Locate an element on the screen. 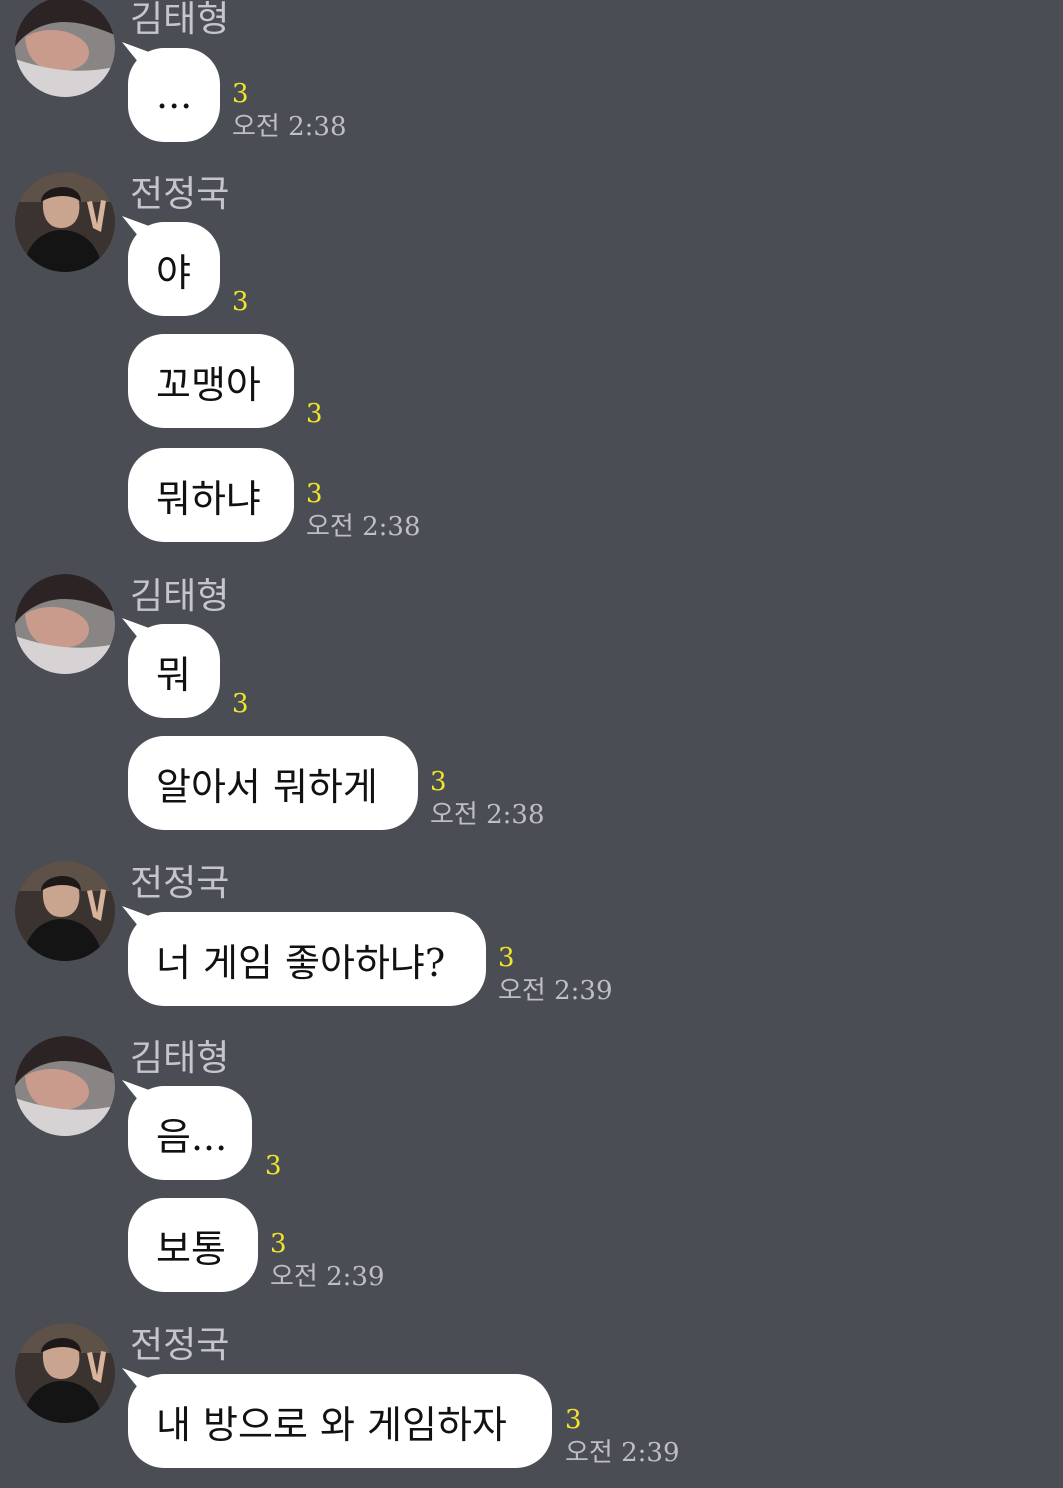 The height and width of the screenshot is (1488, 1063). message-bubble: 뭐하냐 is located at coordinates (211, 495).